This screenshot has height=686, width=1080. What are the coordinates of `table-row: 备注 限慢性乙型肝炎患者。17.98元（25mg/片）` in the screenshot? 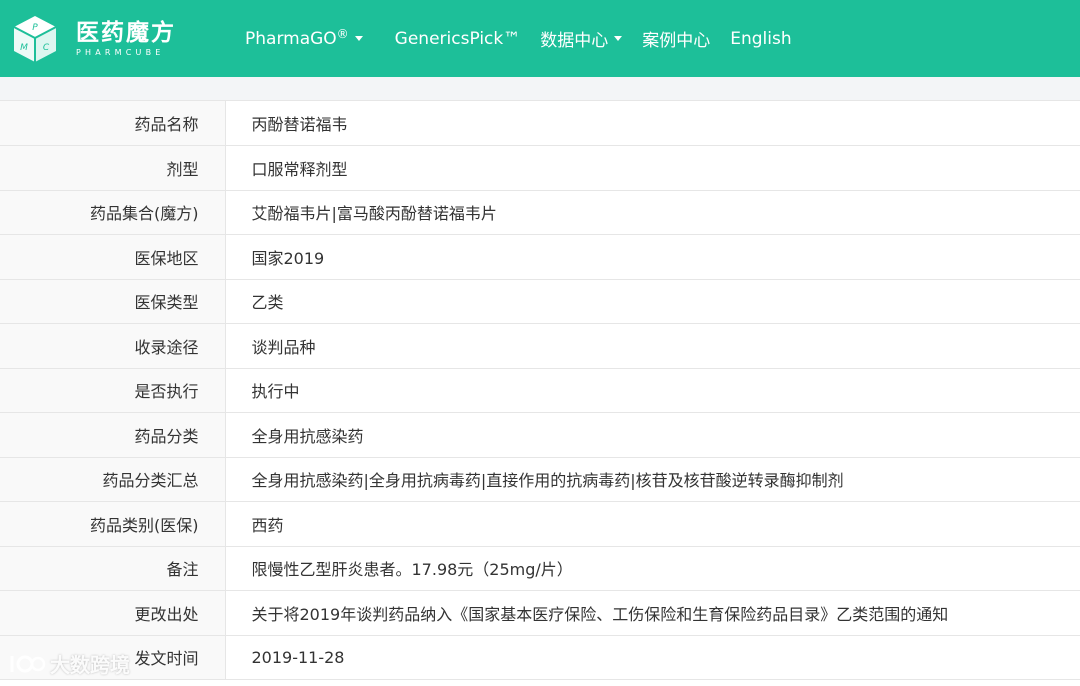 It's located at (540, 568).